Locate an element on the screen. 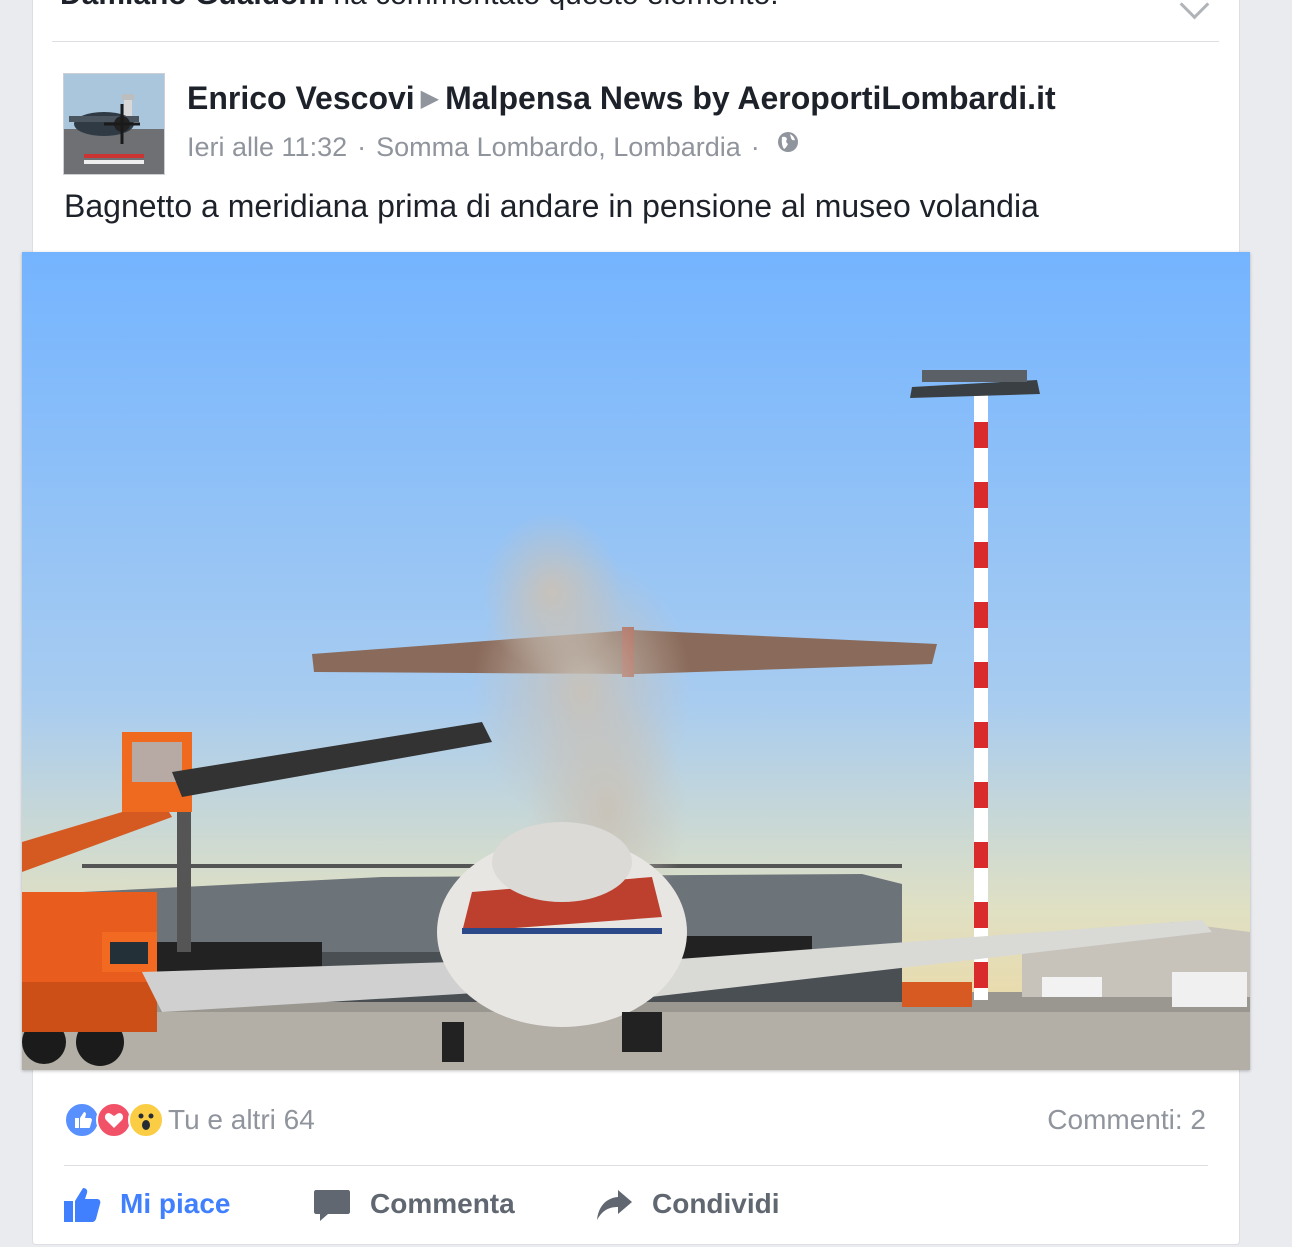 This screenshot has height=1247, width=1292. comment-button: Commenta is located at coordinates (413, 1204).